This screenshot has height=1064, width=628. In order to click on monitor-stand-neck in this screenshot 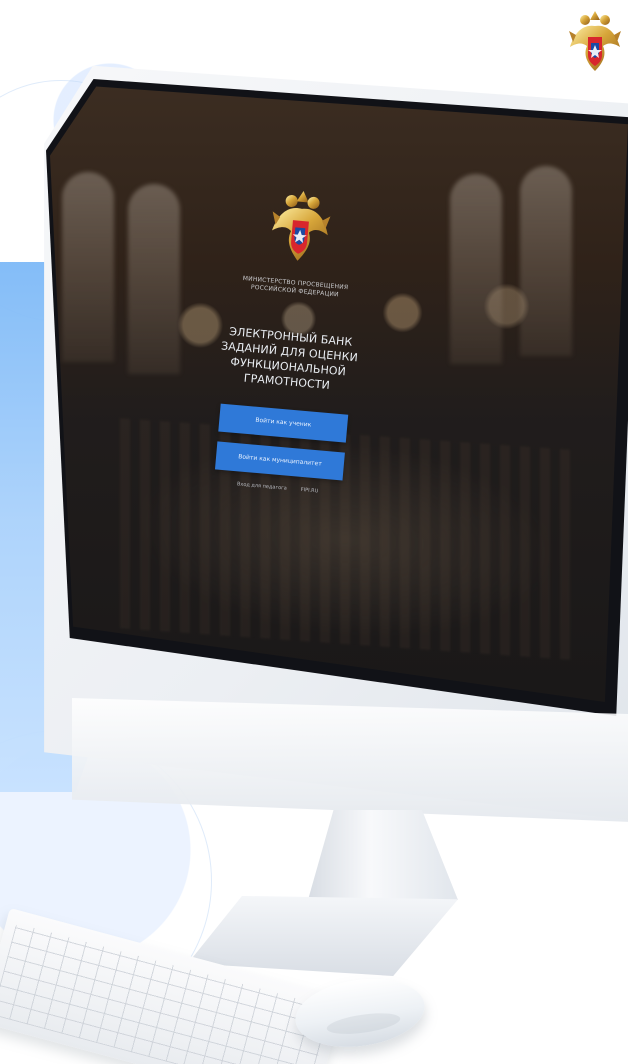, I will do `click(383, 855)`.